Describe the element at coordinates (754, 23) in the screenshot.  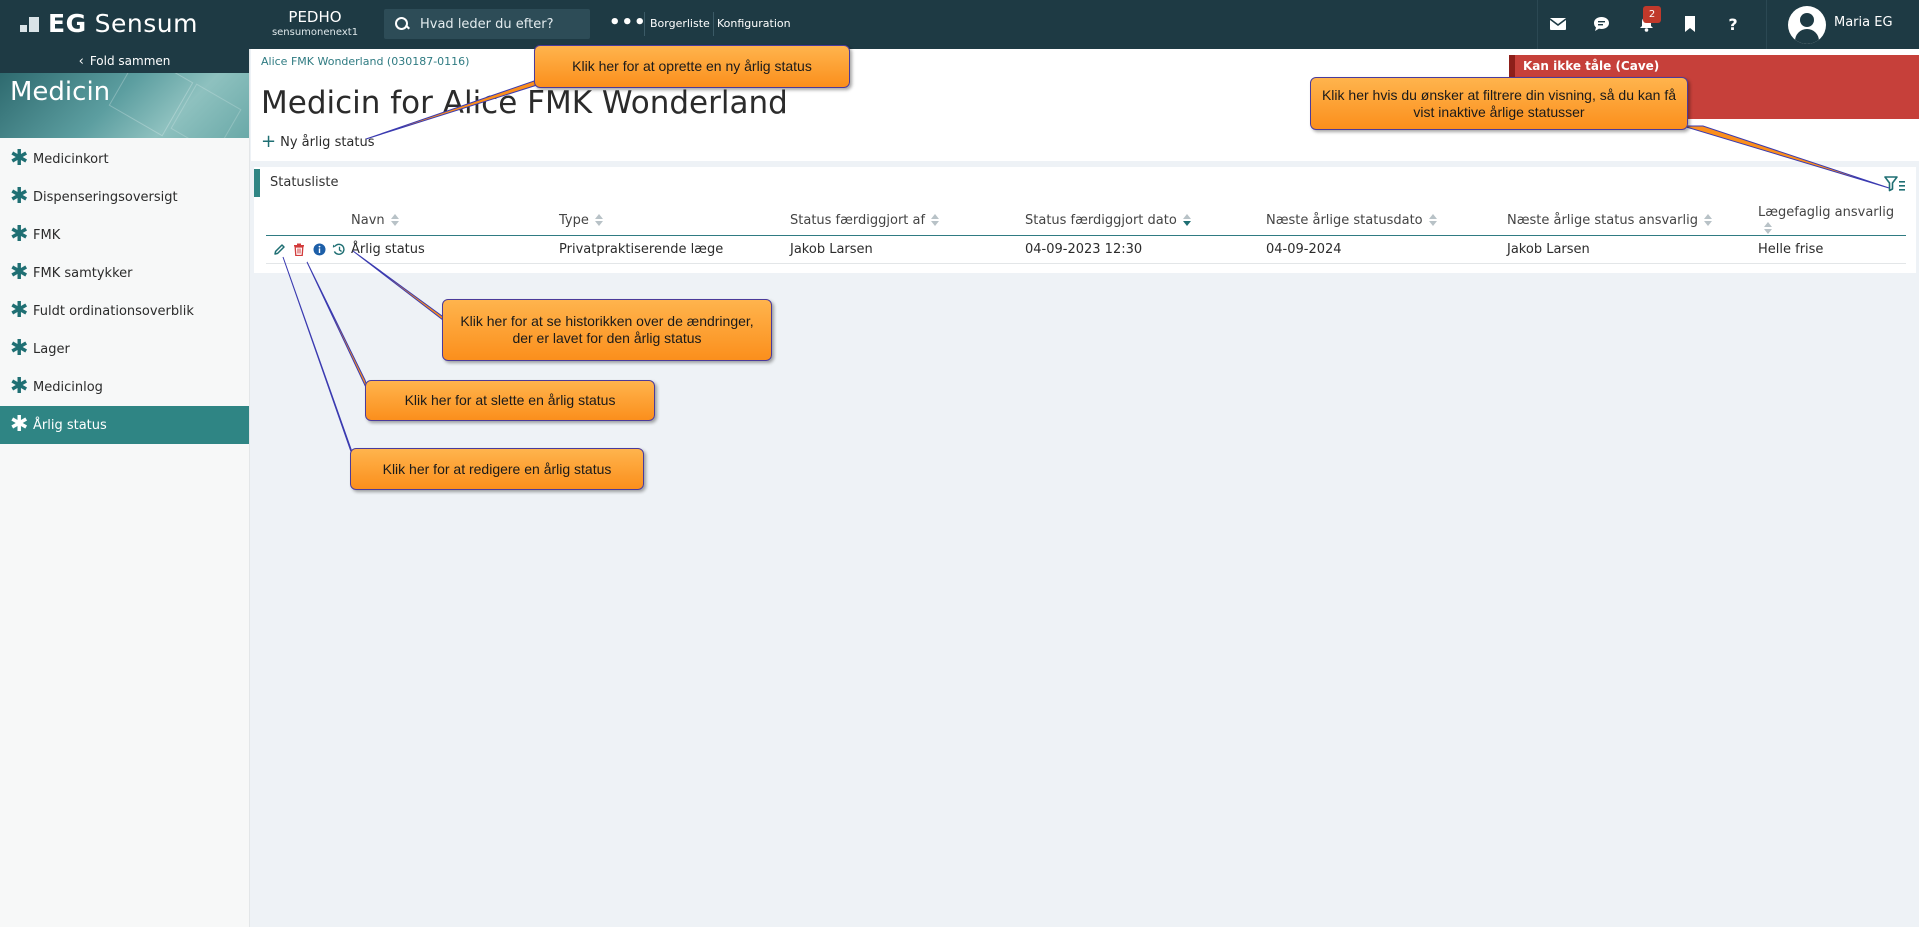
I see `nav-konfiguration: Konfiguration` at that location.